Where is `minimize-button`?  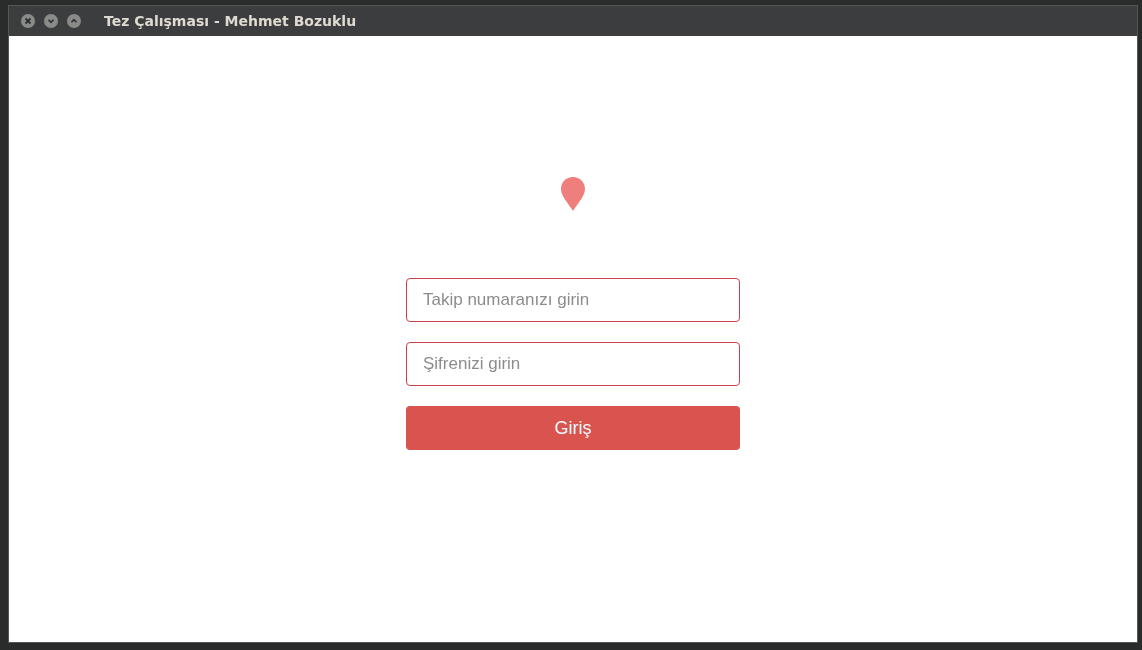 minimize-button is located at coordinates (51, 21).